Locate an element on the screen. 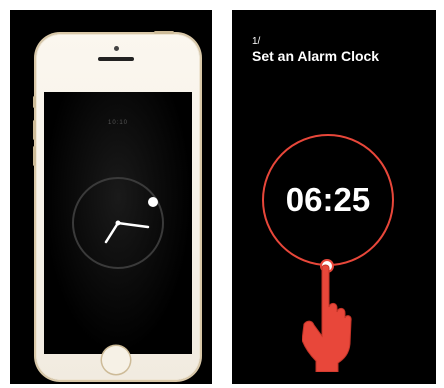 The height and width of the screenshot is (388, 444). clock-center is located at coordinates (118, 223).